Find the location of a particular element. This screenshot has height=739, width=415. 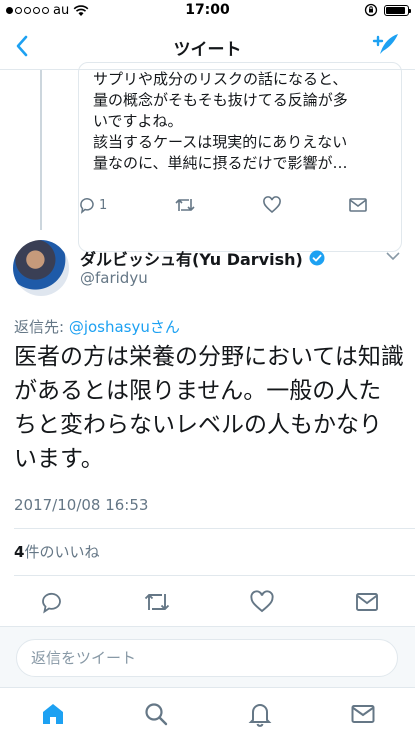

reply-to-line: 返信先: @joshasyuさん is located at coordinates (97, 326).